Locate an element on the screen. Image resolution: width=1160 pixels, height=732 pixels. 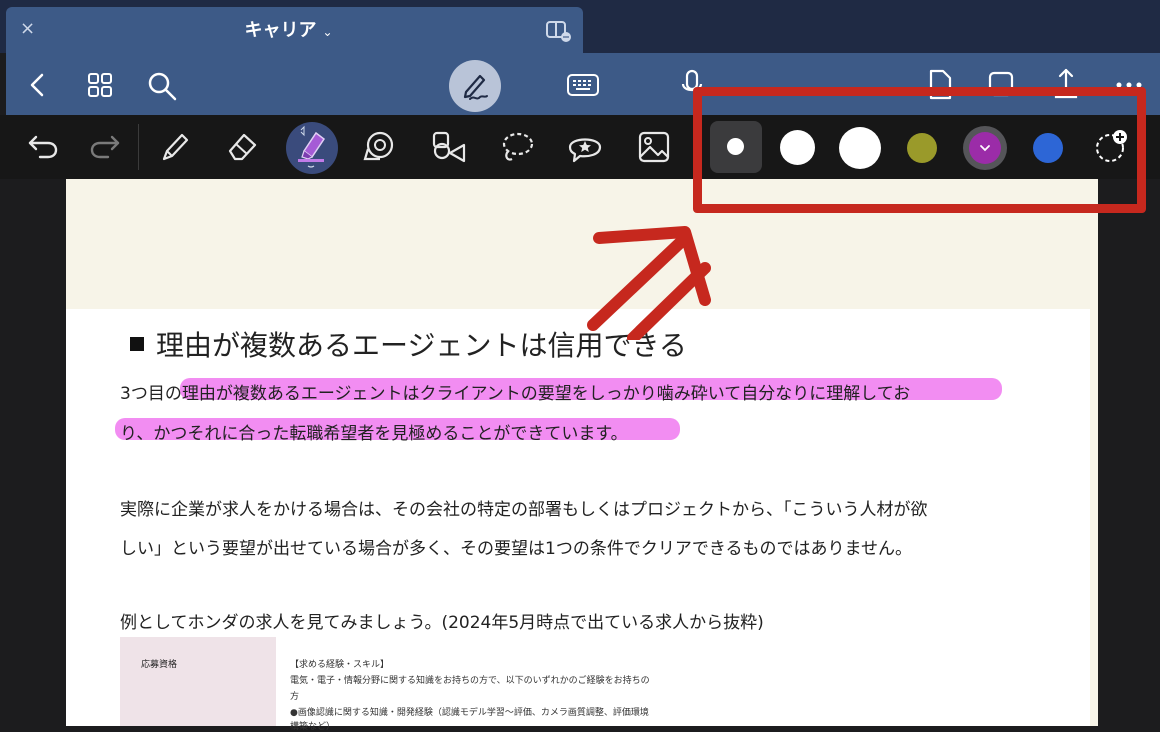
embedded-image-label: 応募資格 is located at coordinates (159, 665).